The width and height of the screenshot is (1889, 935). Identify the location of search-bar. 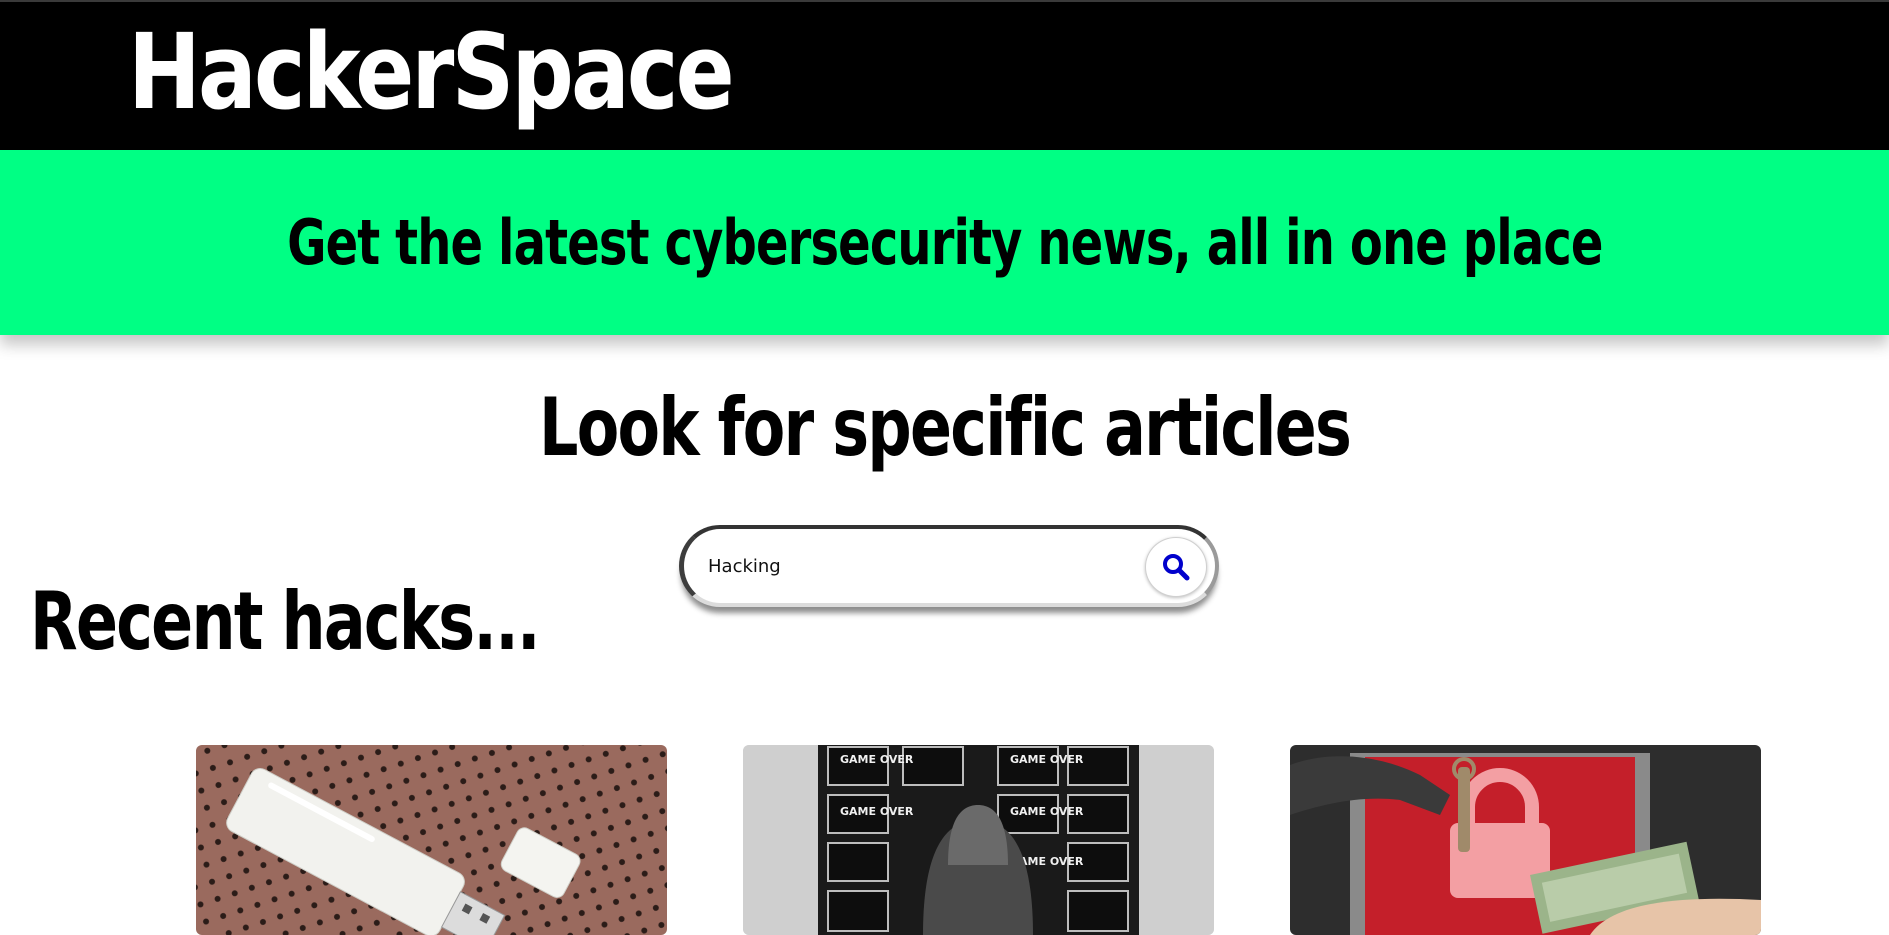
(949, 566).